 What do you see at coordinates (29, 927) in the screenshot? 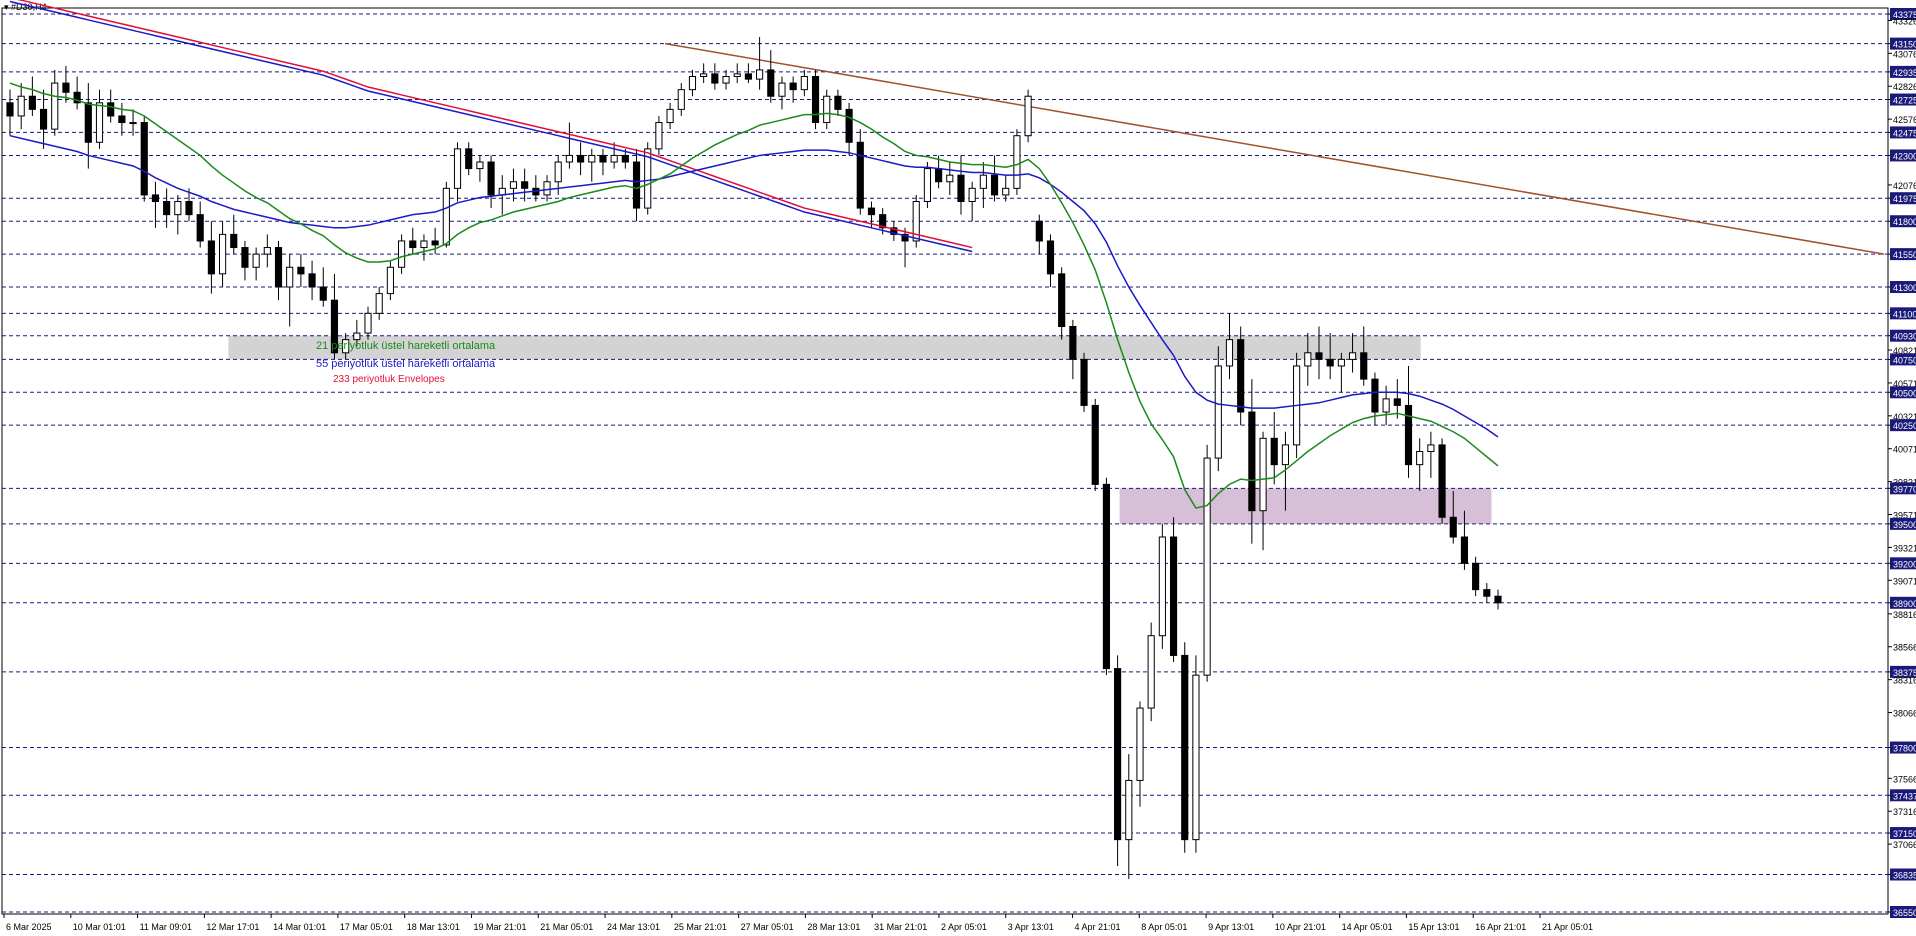
I see `x-tick-label: 6 Mar 2025` at bounding box center [29, 927].